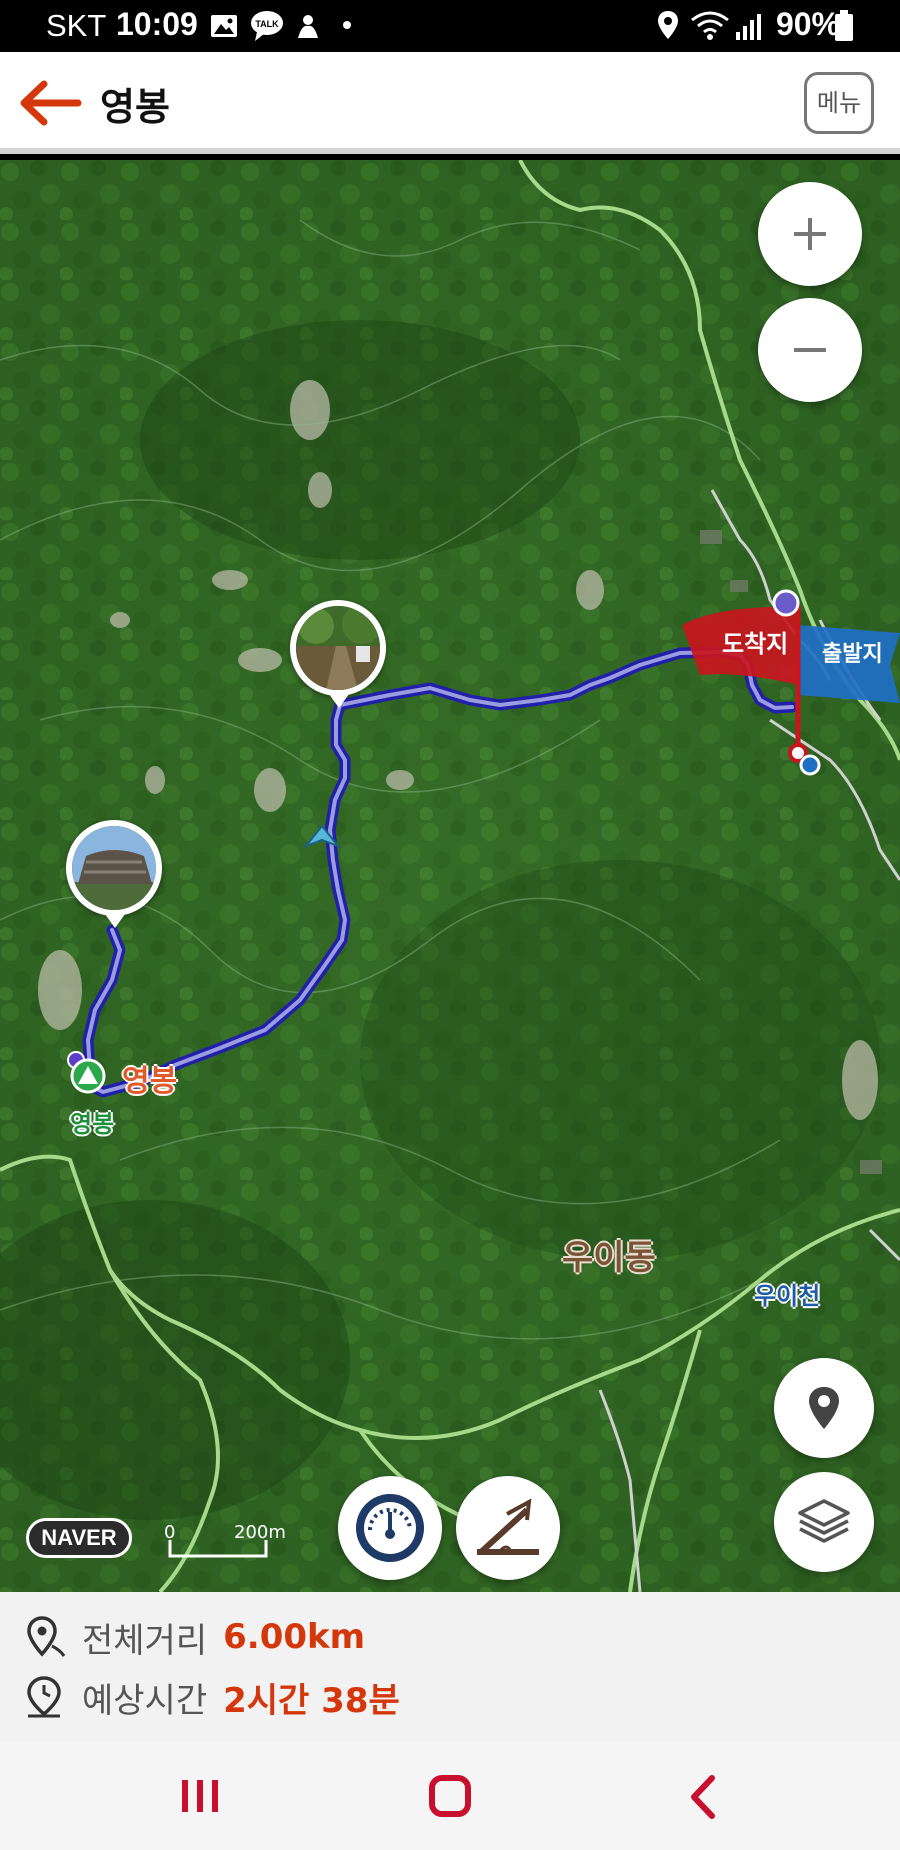  I want to click on distance-row: 전체거리 6.00km, so click(194, 1637).